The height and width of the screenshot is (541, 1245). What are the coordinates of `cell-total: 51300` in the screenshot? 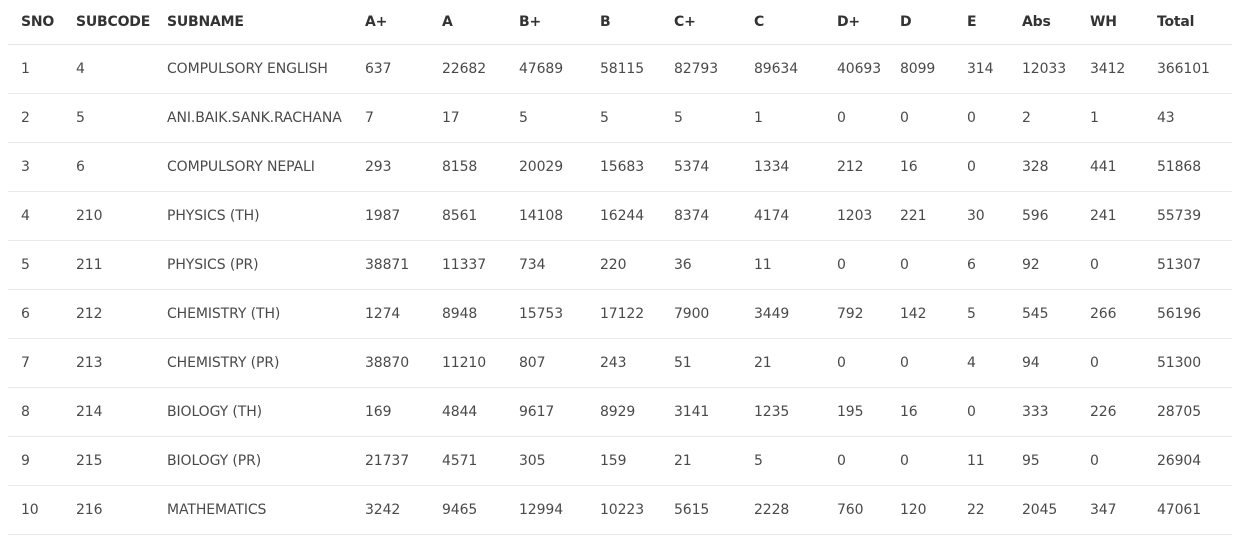 It's located at (1188, 363).